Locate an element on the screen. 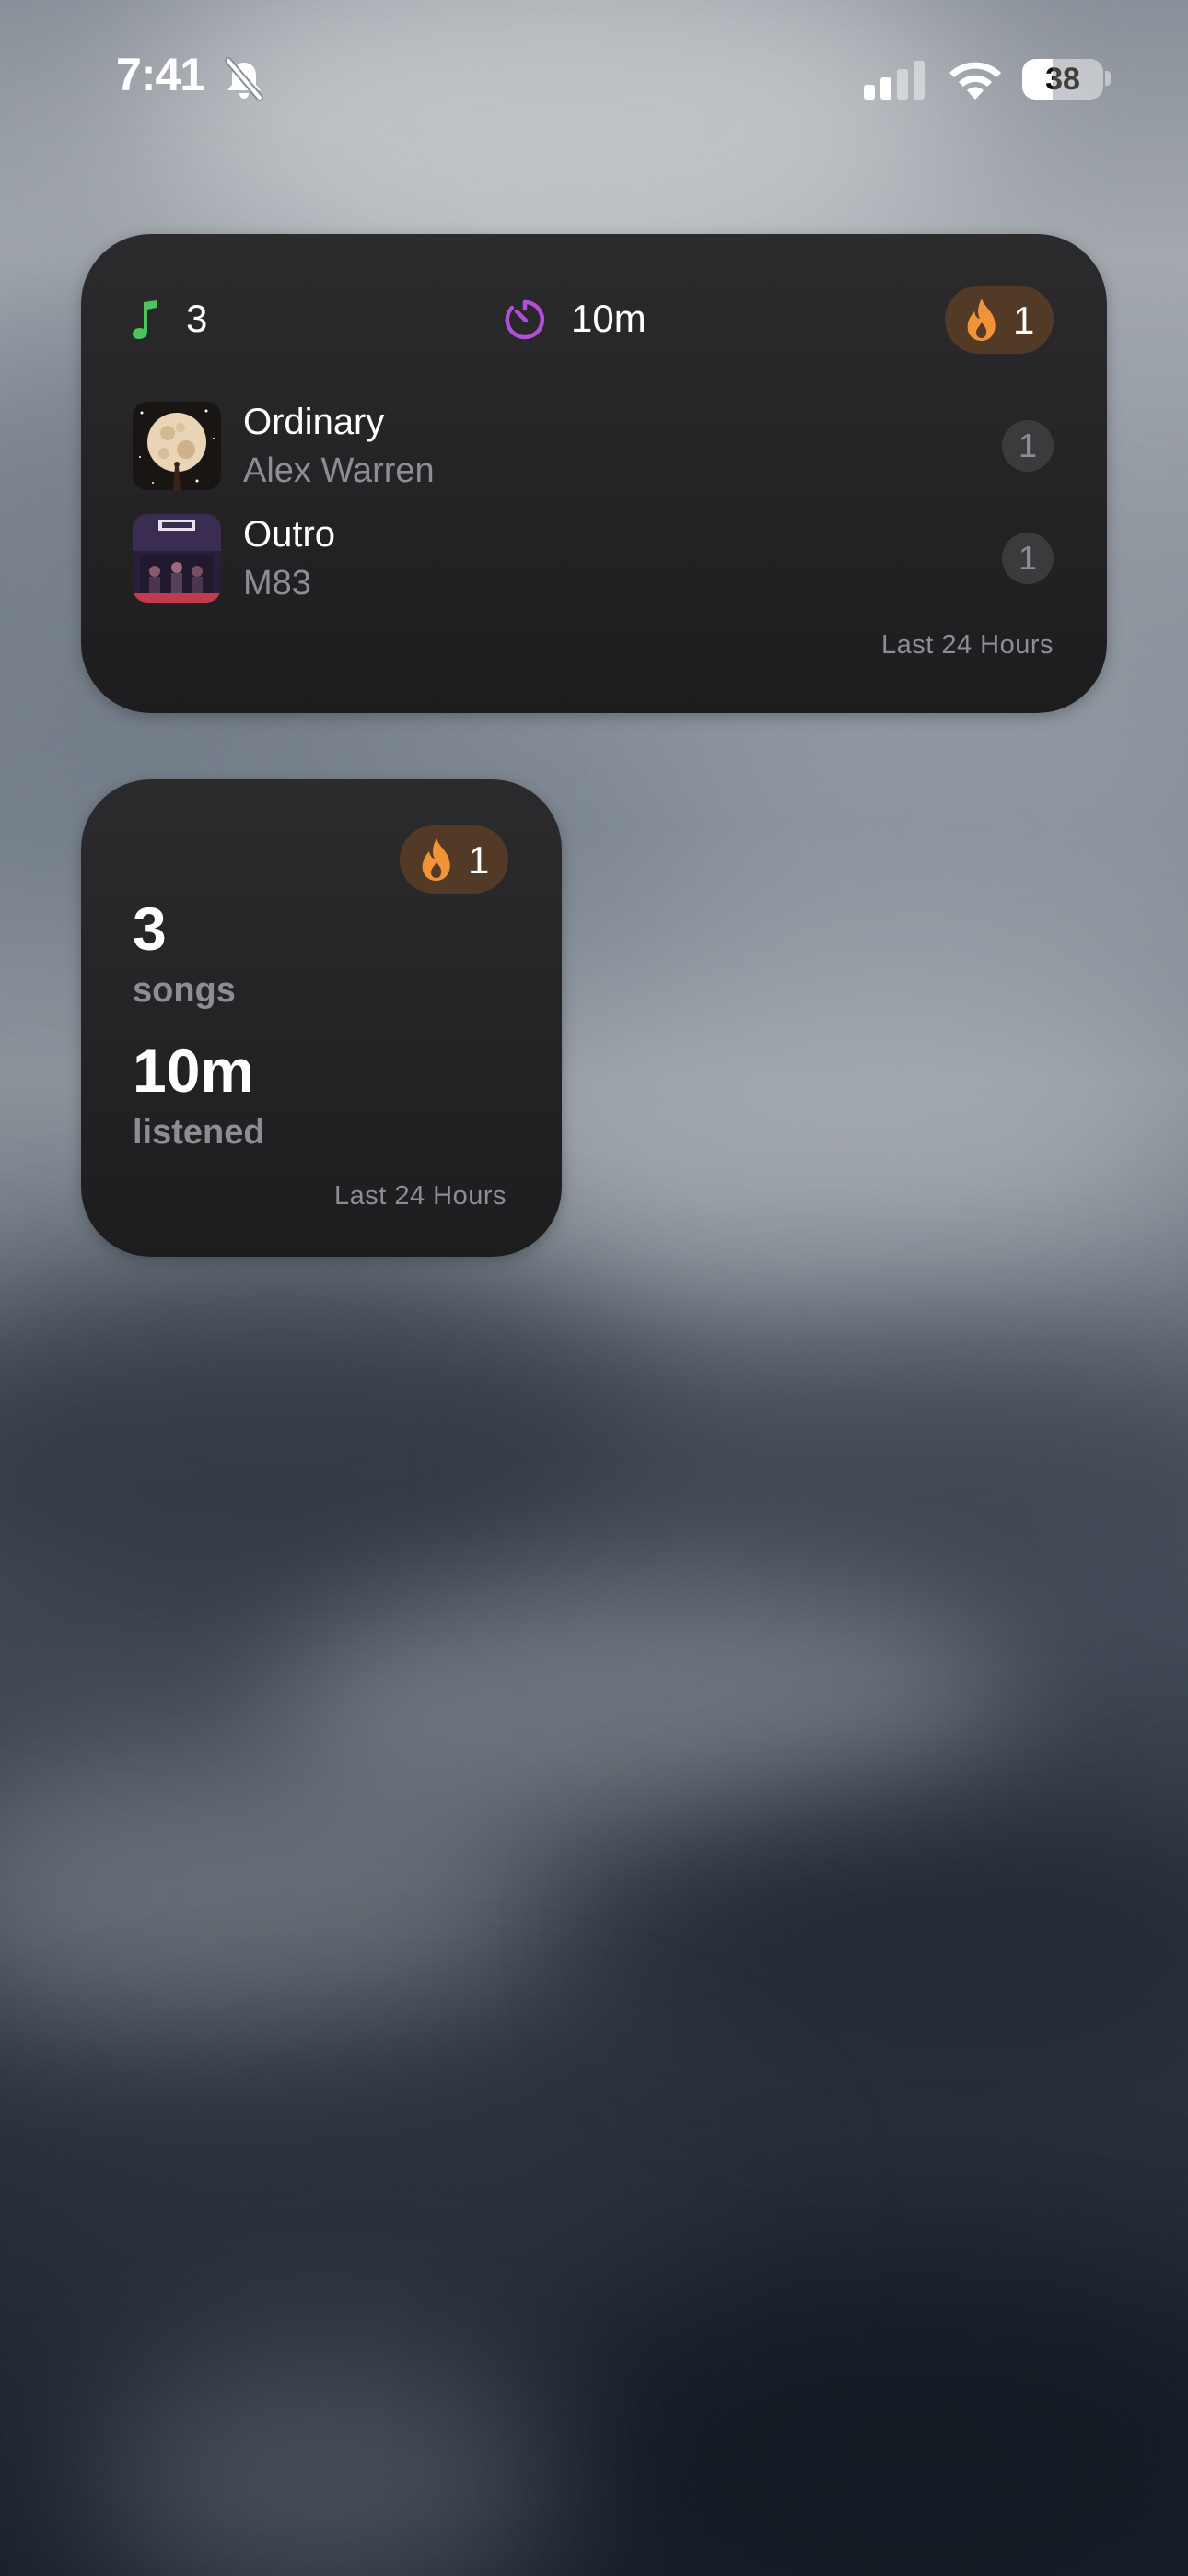 The image size is (1188, 2576). track-row: Outro M83 1 is located at coordinates (593, 560).